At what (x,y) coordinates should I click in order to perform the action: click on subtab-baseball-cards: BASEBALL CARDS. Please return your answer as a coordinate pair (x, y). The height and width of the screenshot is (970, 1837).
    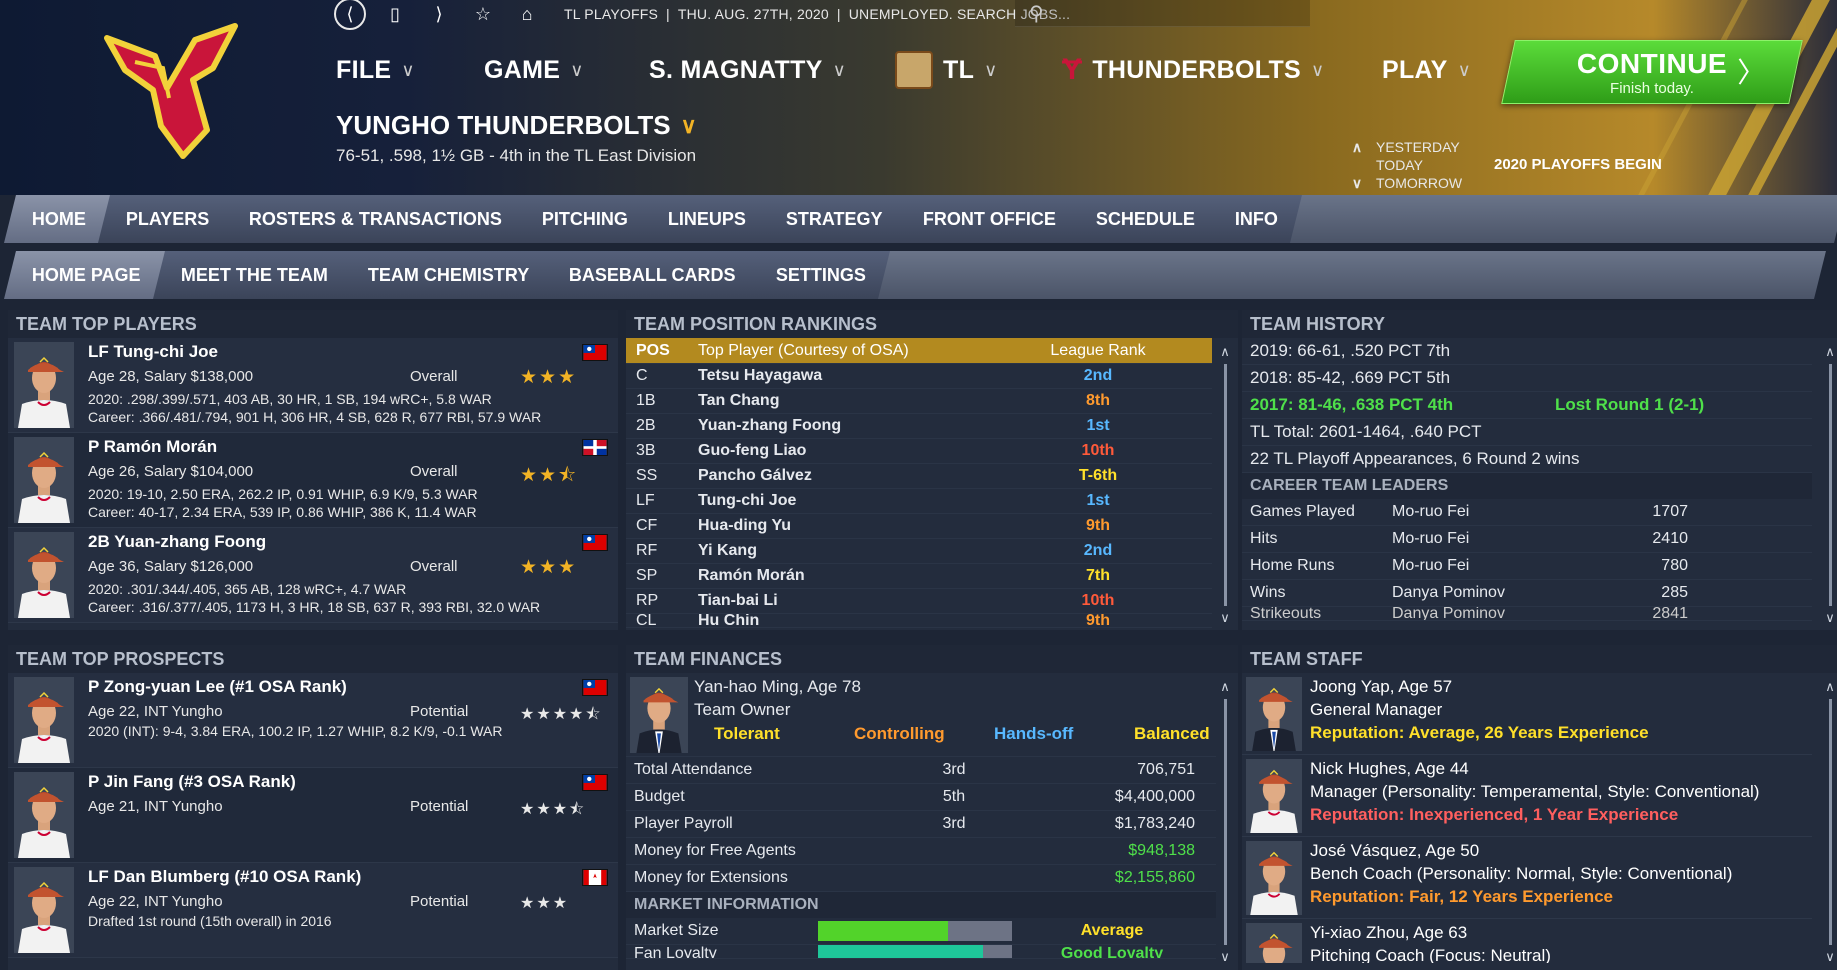
    Looking at the image, I should click on (653, 275).